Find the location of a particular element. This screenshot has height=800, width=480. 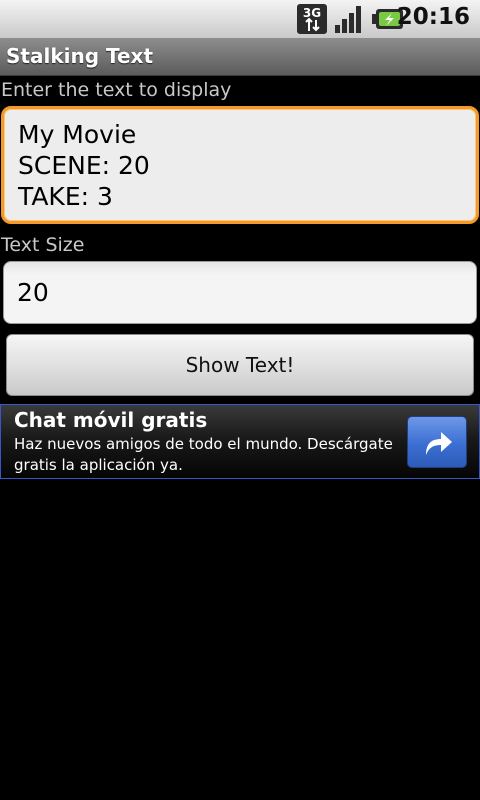

ad-title: Chat móvil gratis is located at coordinates (111, 420).